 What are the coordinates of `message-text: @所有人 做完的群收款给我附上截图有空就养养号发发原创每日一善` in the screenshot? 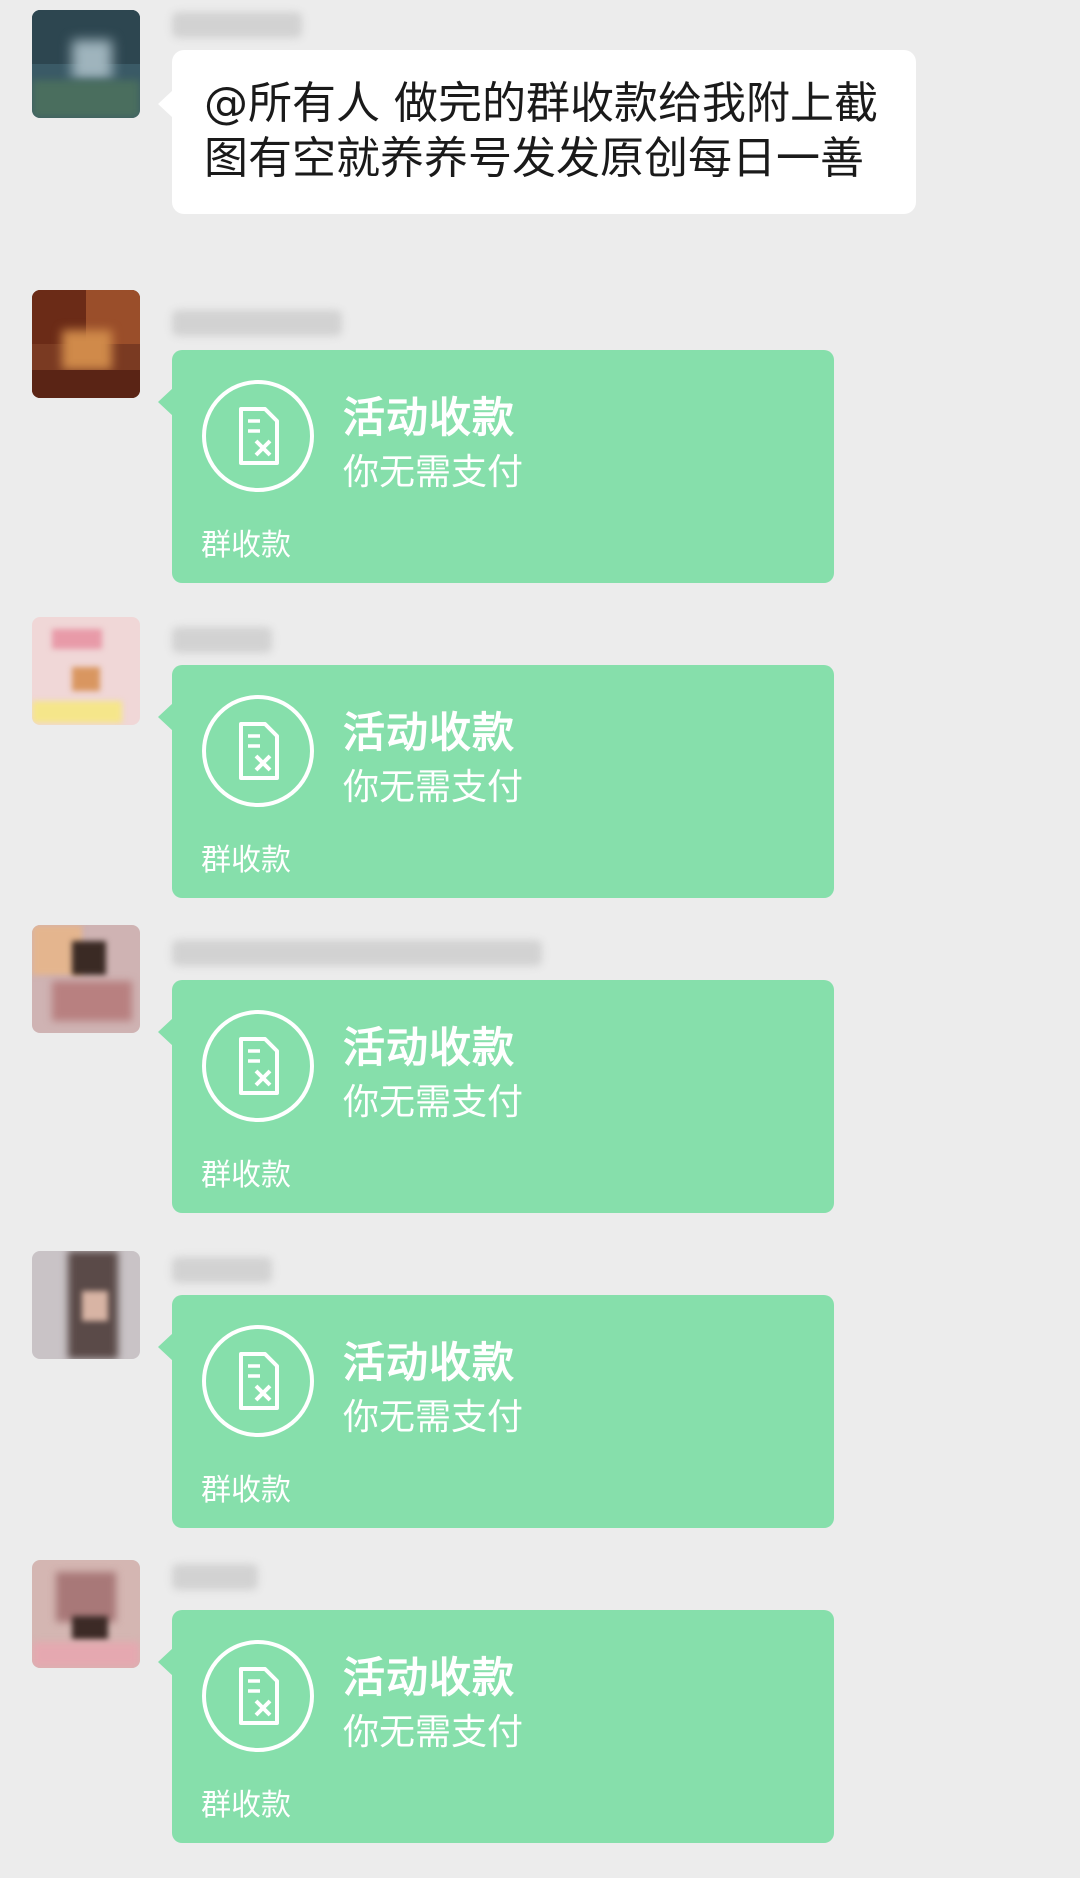 It's located at (541, 131).